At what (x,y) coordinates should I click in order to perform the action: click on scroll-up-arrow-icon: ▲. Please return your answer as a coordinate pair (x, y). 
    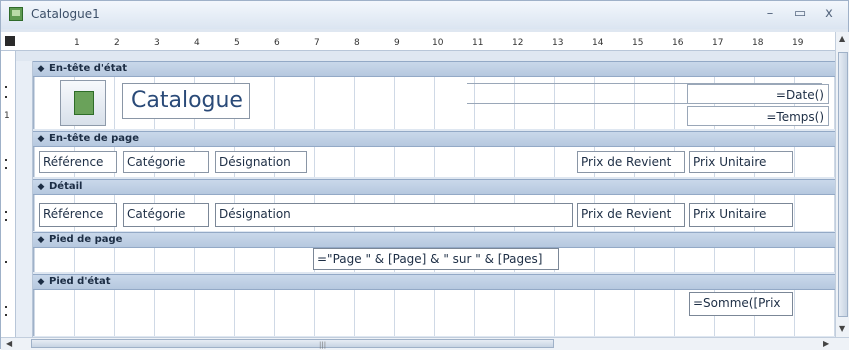
    Looking at the image, I should click on (842, 38).